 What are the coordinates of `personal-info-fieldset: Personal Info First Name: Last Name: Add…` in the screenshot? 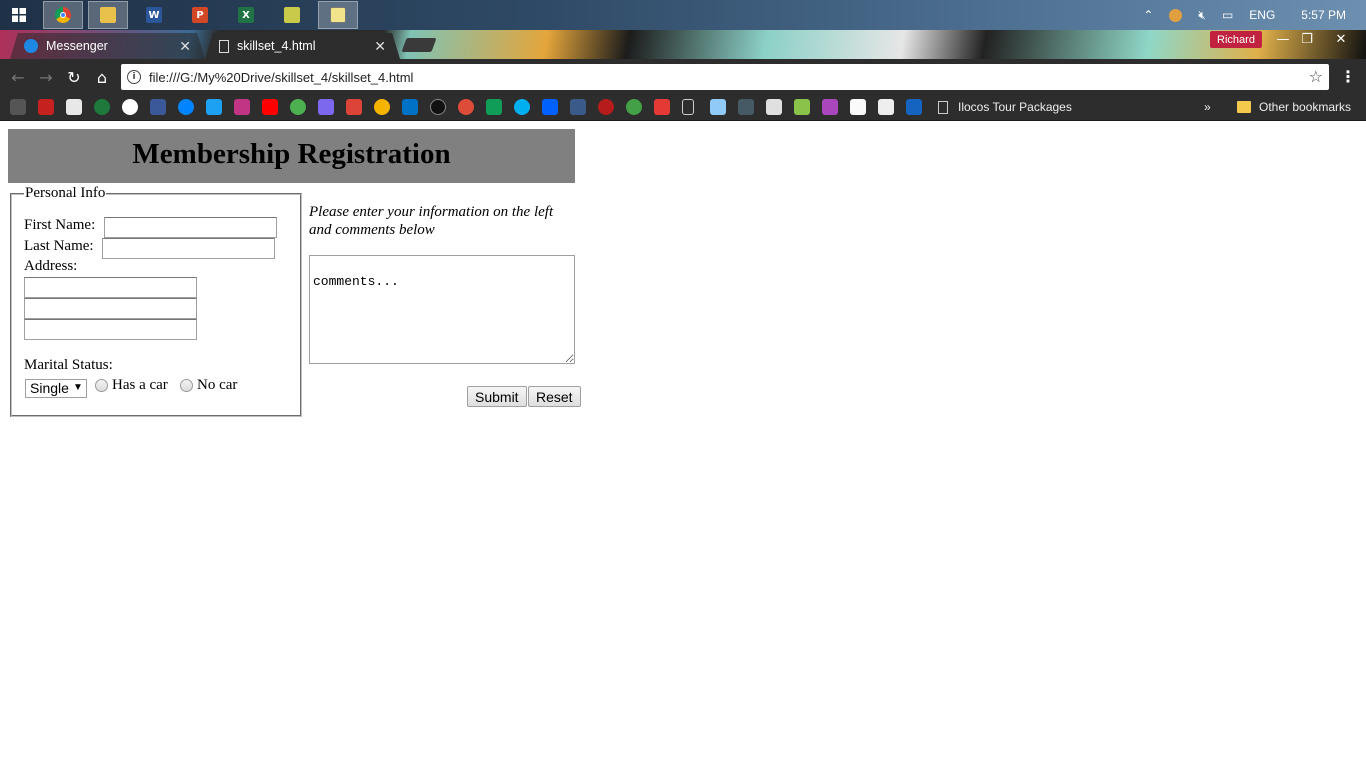 It's located at (156, 301).